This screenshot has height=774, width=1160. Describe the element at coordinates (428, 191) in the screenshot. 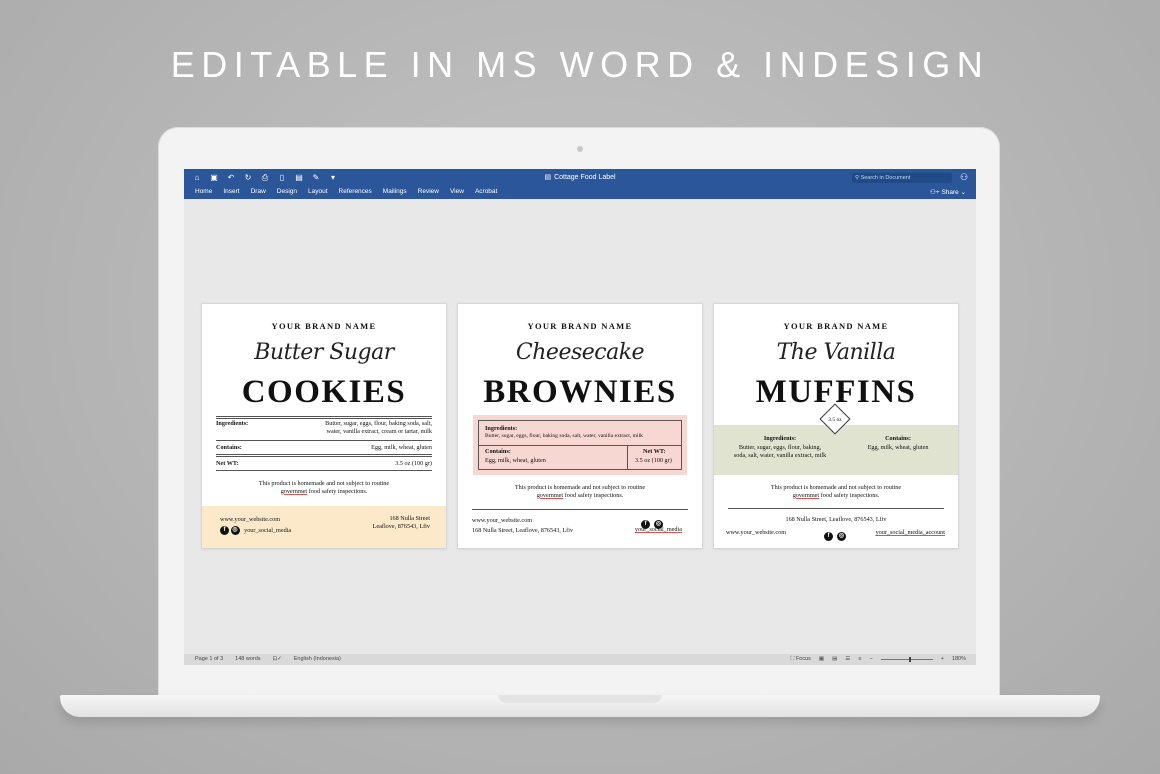

I see `tab-review: Review` at that location.